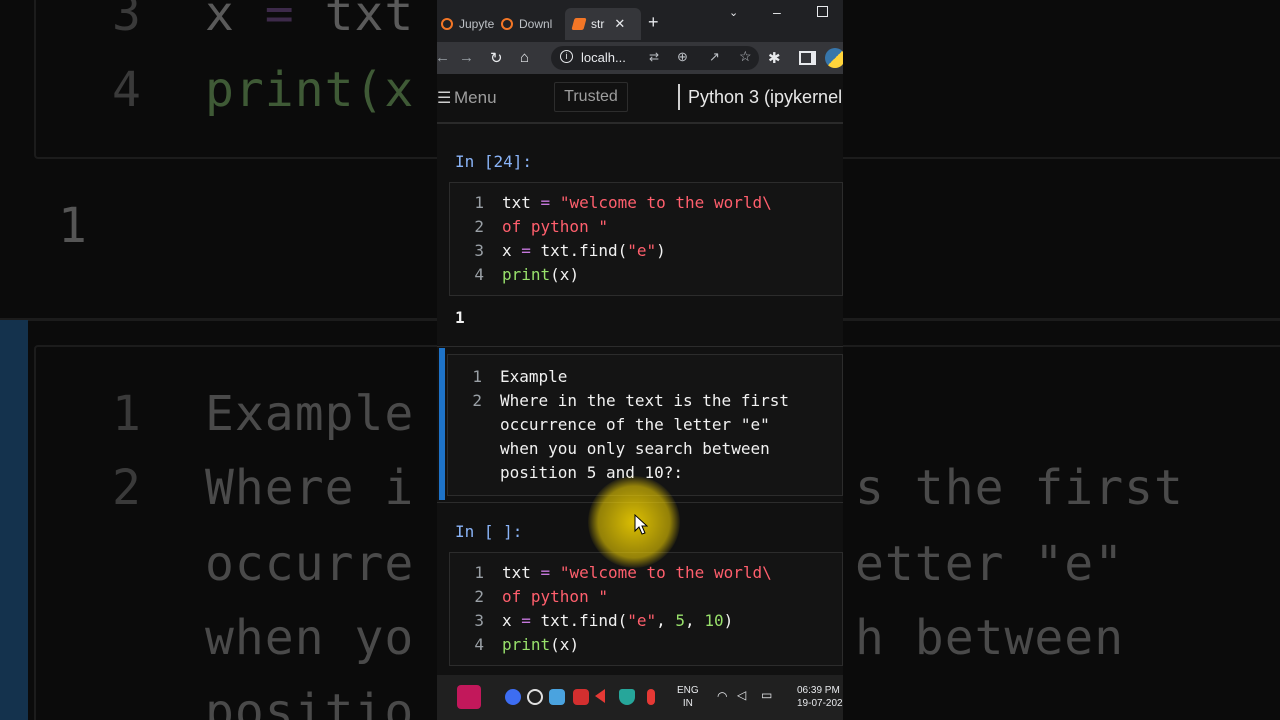  I want to click on kernel-name: Python 3 (ipykernel, so click(765, 97).